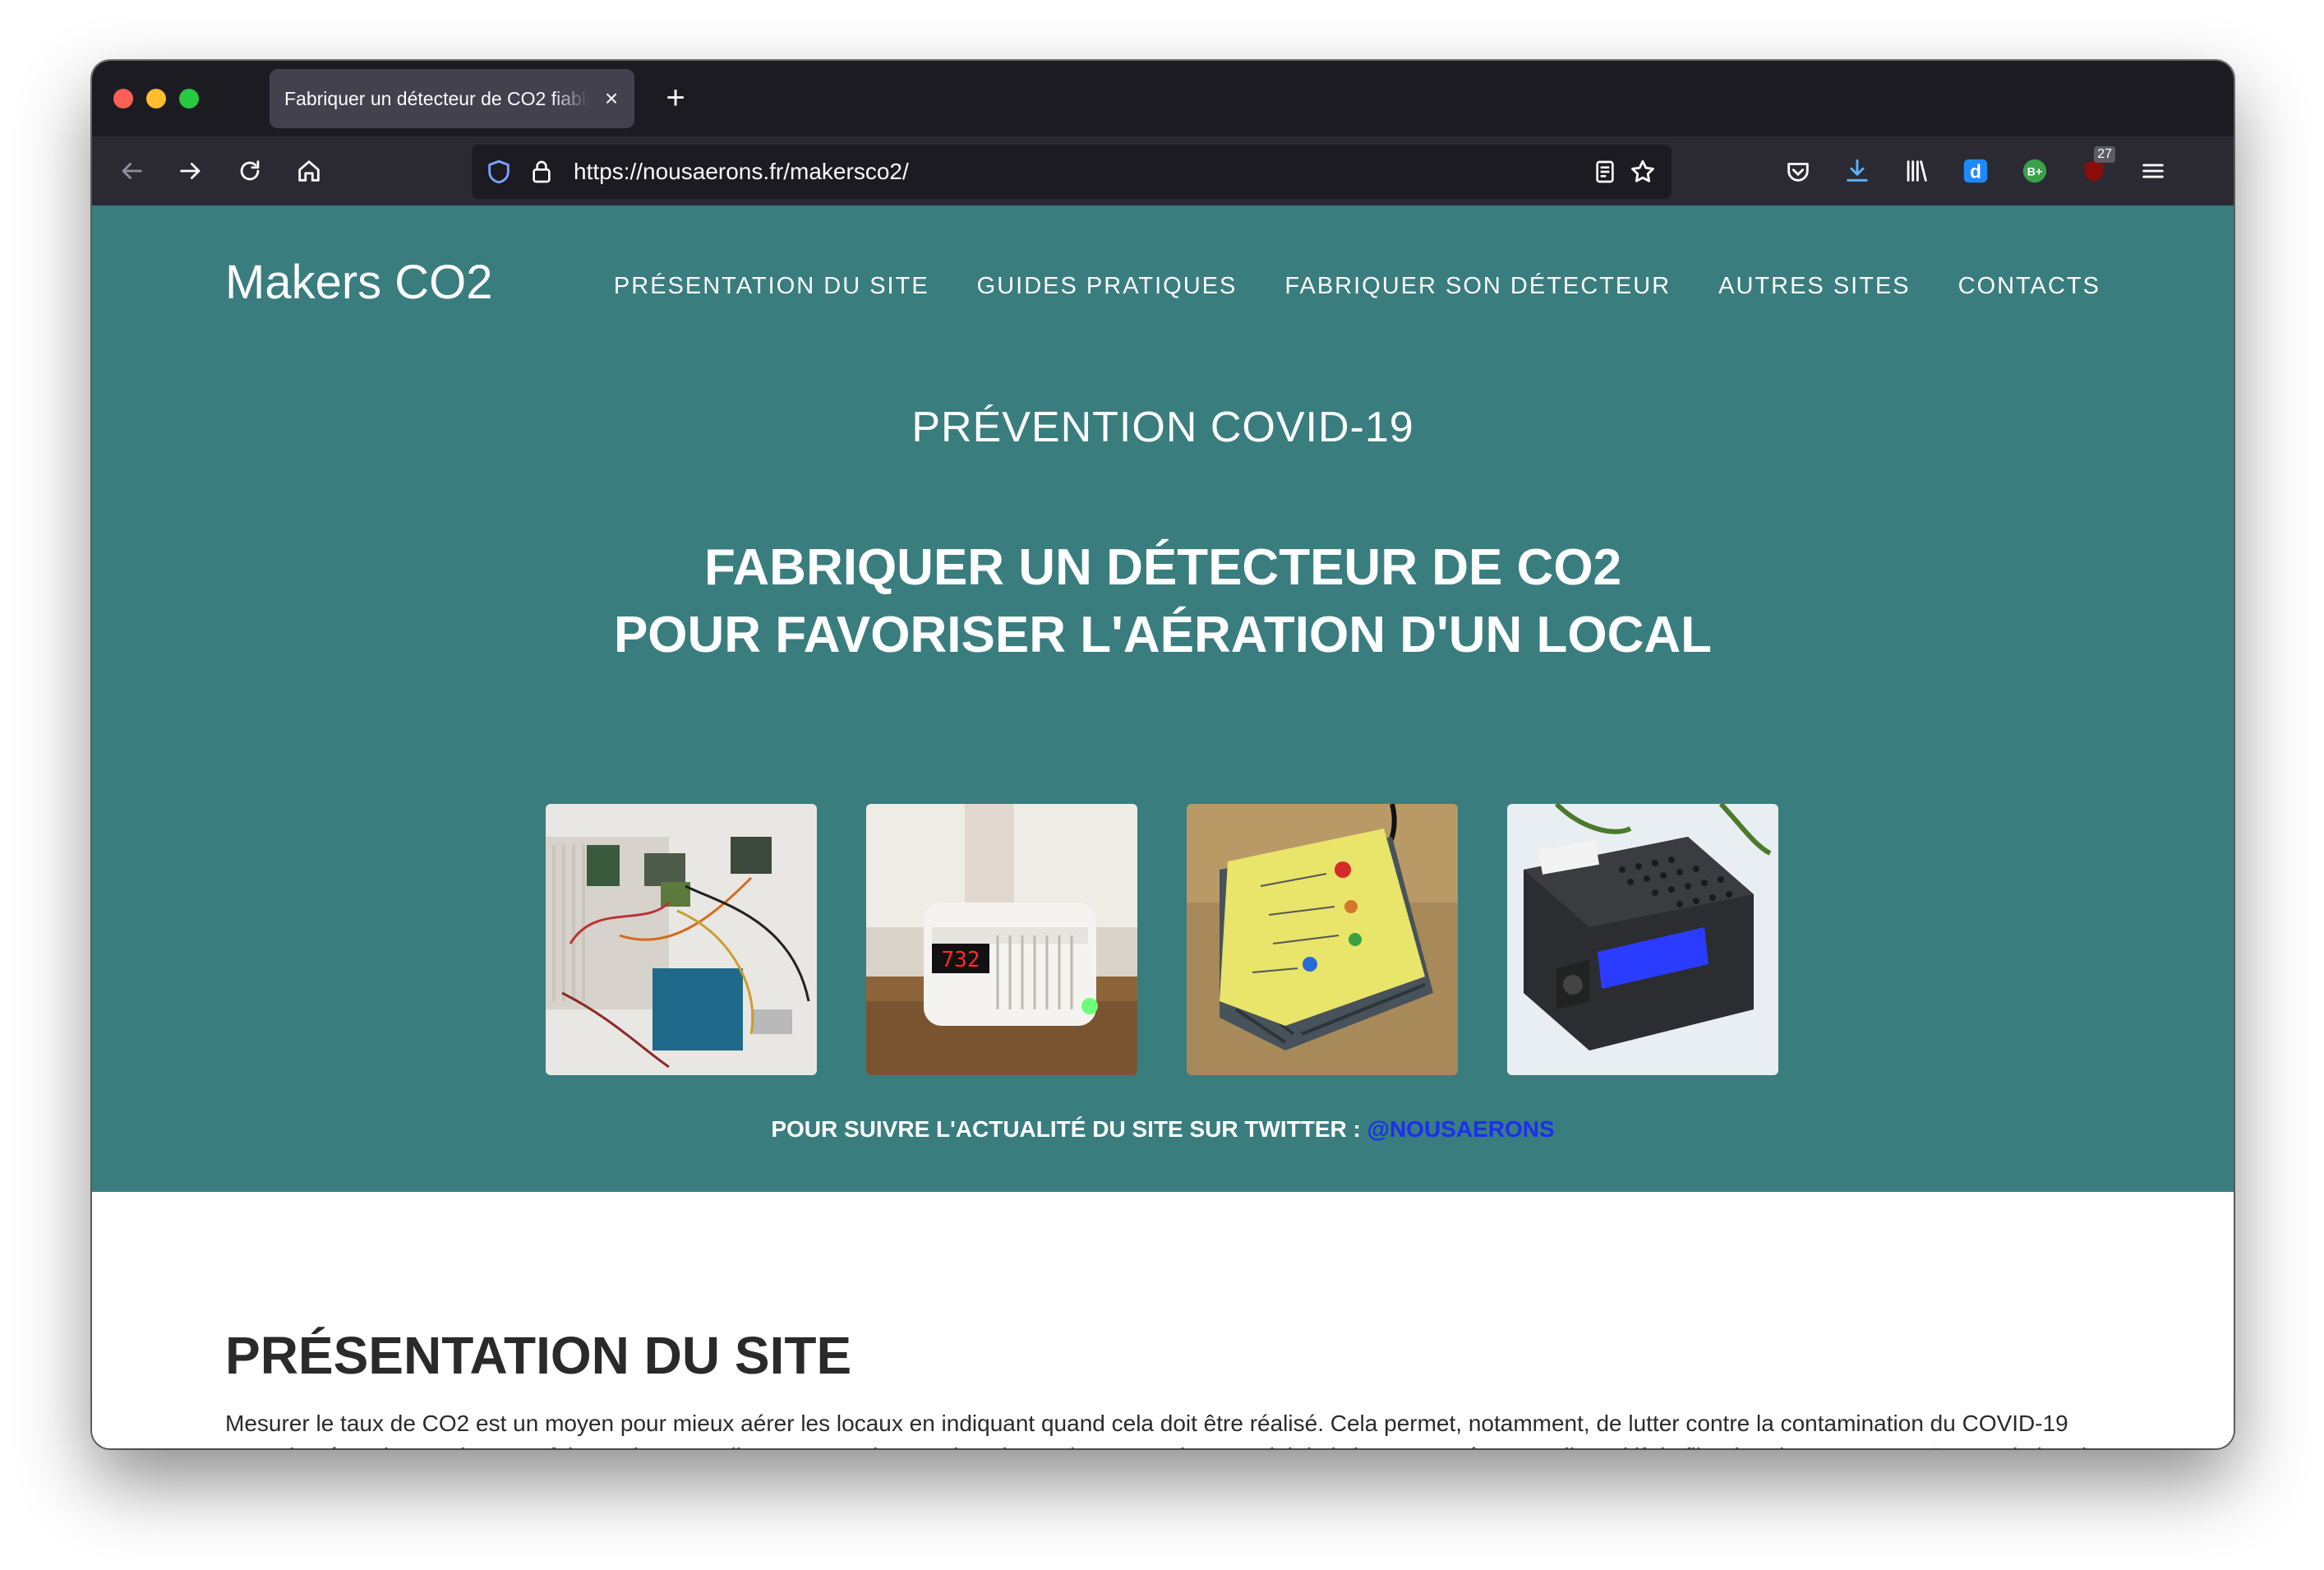 This screenshot has width=2324, height=1570. Describe the element at coordinates (1605, 171) in the screenshot. I see `reader-view-icon` at that location.